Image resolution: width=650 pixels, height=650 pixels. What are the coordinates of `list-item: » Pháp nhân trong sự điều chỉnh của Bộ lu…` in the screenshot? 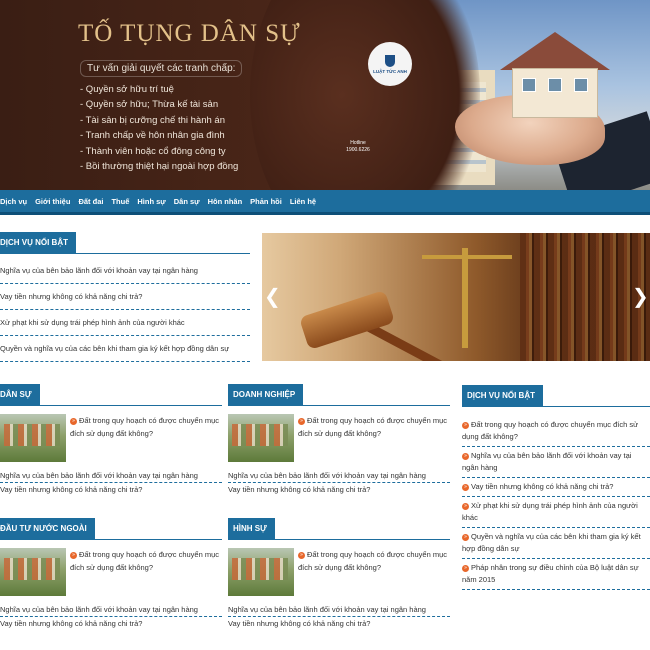 It's located at (556, 574).